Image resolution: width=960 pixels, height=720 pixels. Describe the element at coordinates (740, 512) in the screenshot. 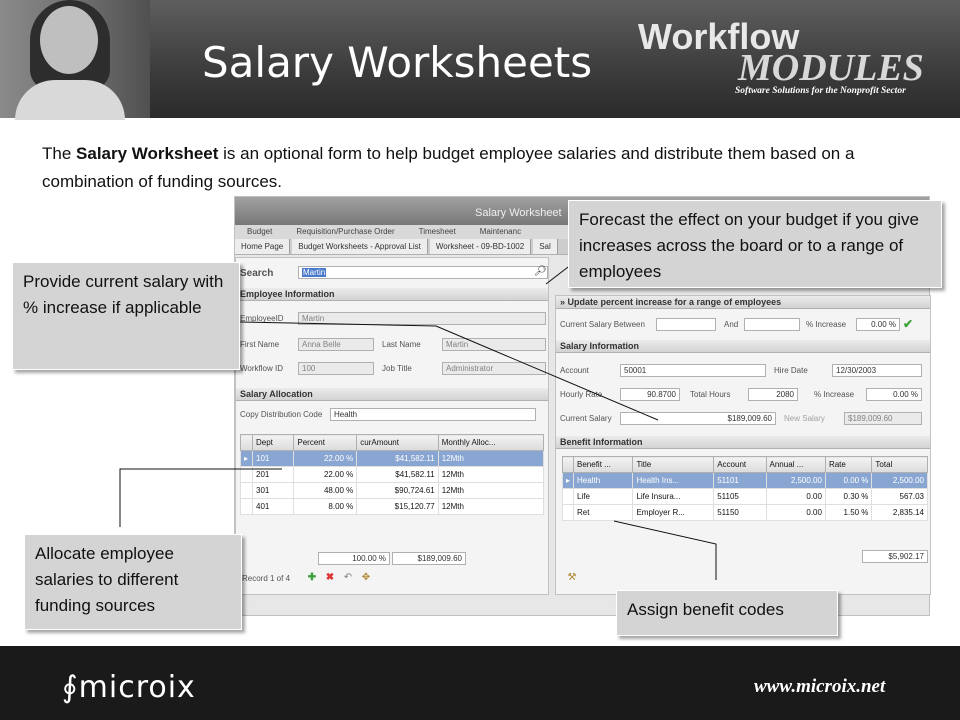

I see `cell-account: 51150` at that location.